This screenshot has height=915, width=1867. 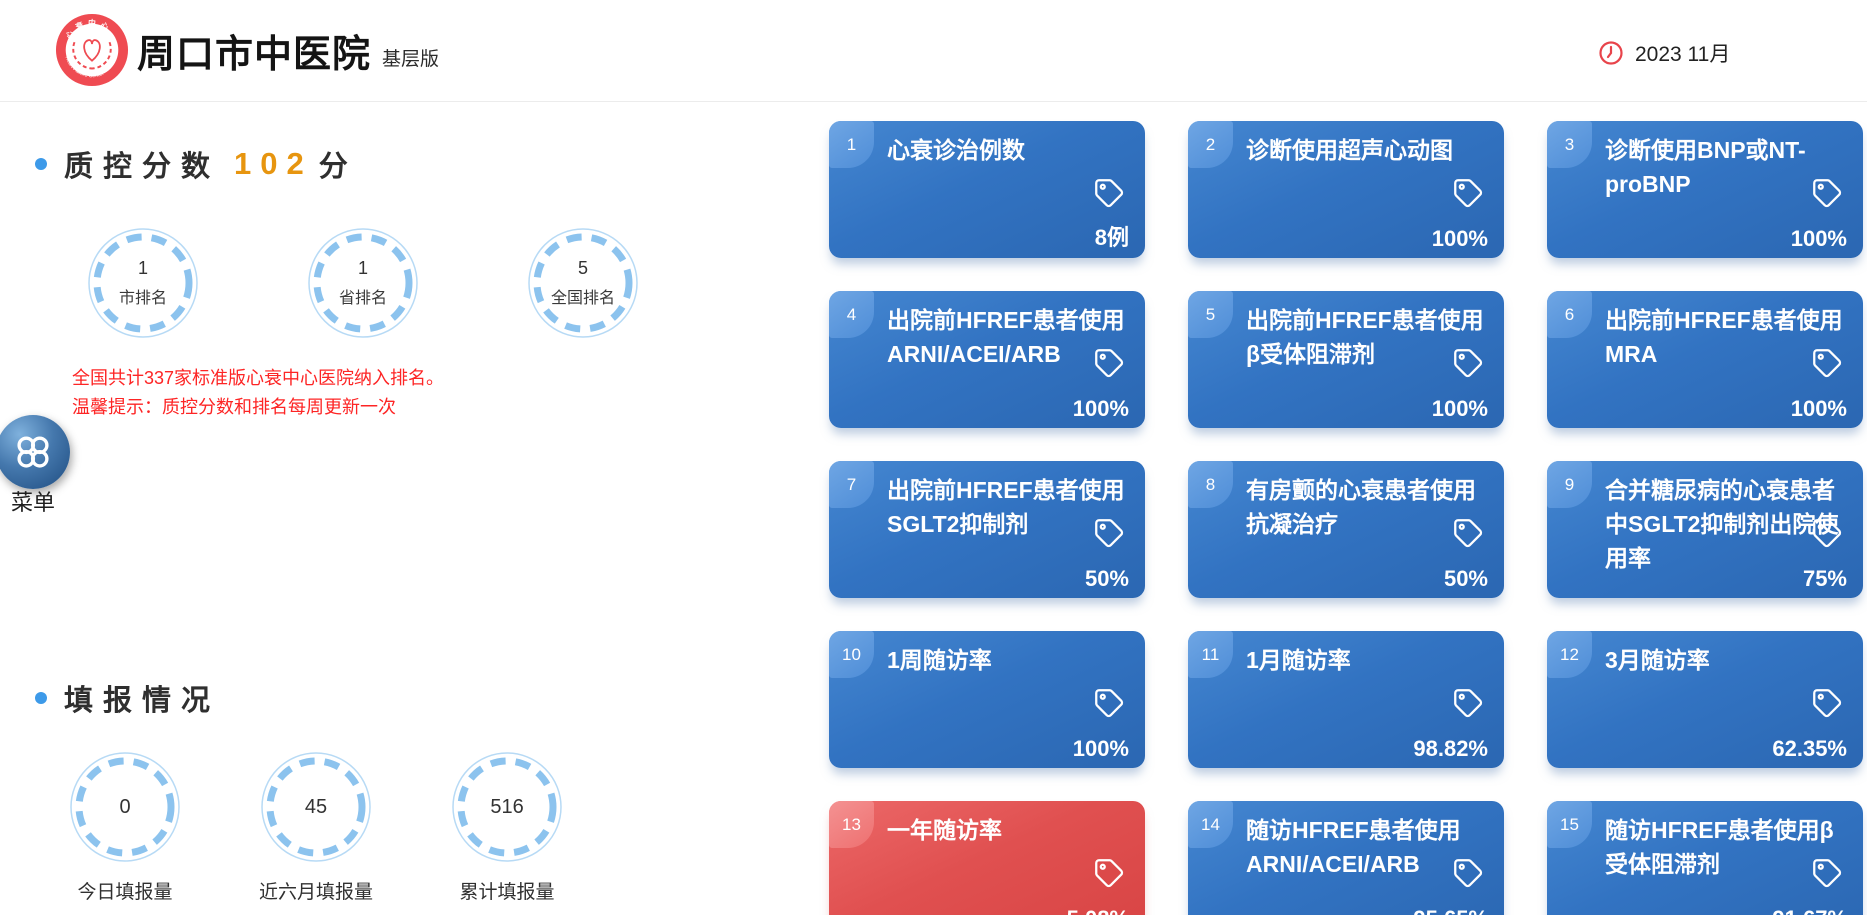 What do you see at coordinates (125, 806) in the screenshot?
I see `report-stat-value: 0` at bounding box center [125, 806].